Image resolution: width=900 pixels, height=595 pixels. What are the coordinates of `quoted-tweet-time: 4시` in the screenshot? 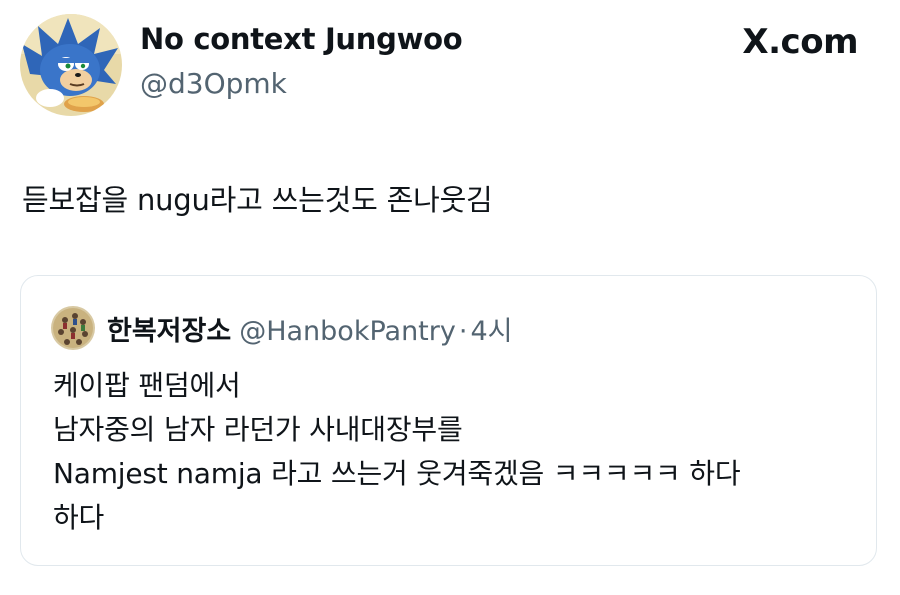 It's located at (491, 331).